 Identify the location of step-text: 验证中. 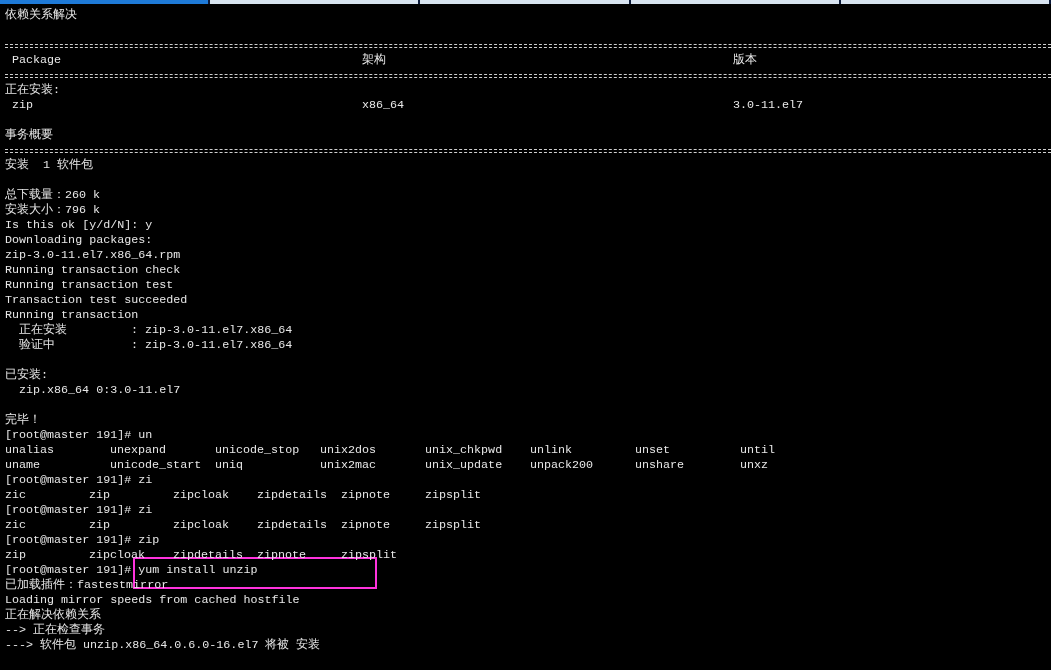
(37, 345).